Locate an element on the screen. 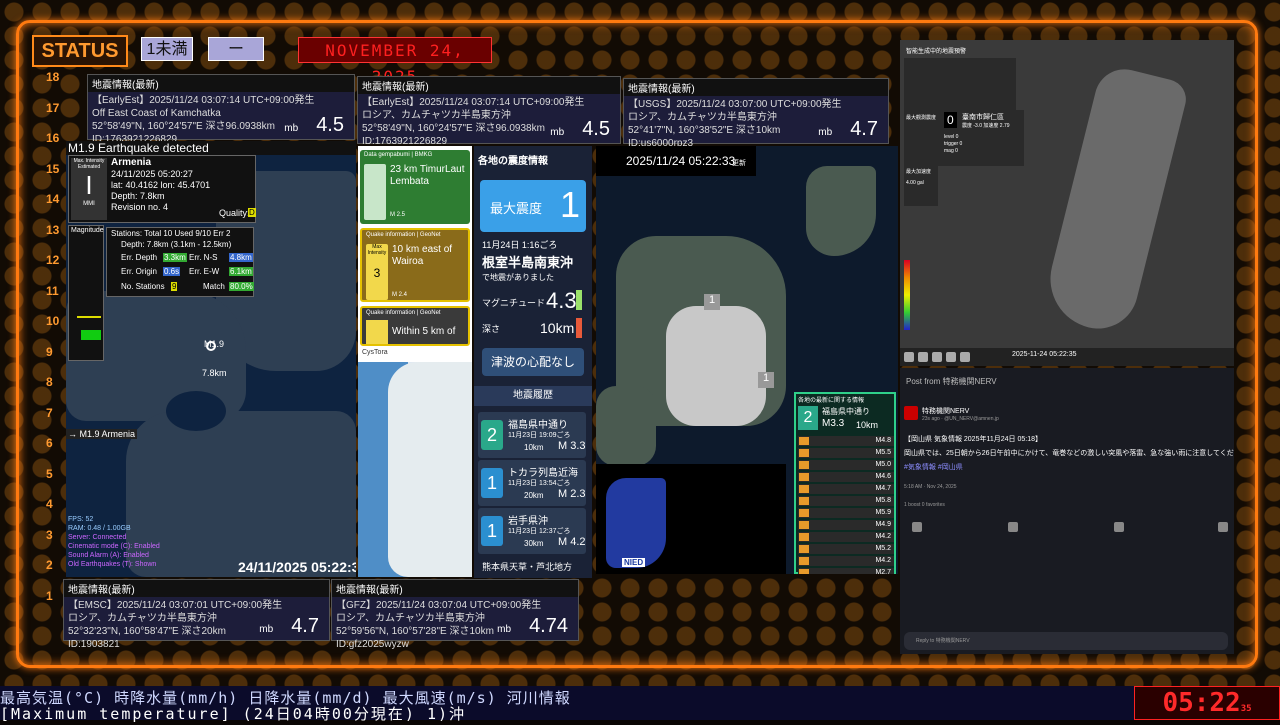 The width and height of the screenshot is (1280, 725). intensity-badge: 1 is located at coordinates (492, 531).